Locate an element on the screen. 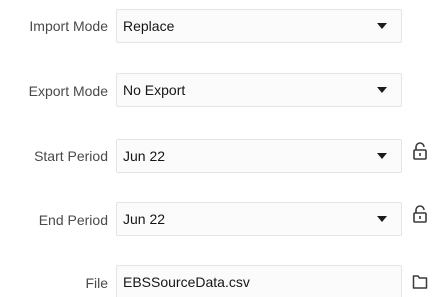  folder-icon is located at coordinates (420, 282).